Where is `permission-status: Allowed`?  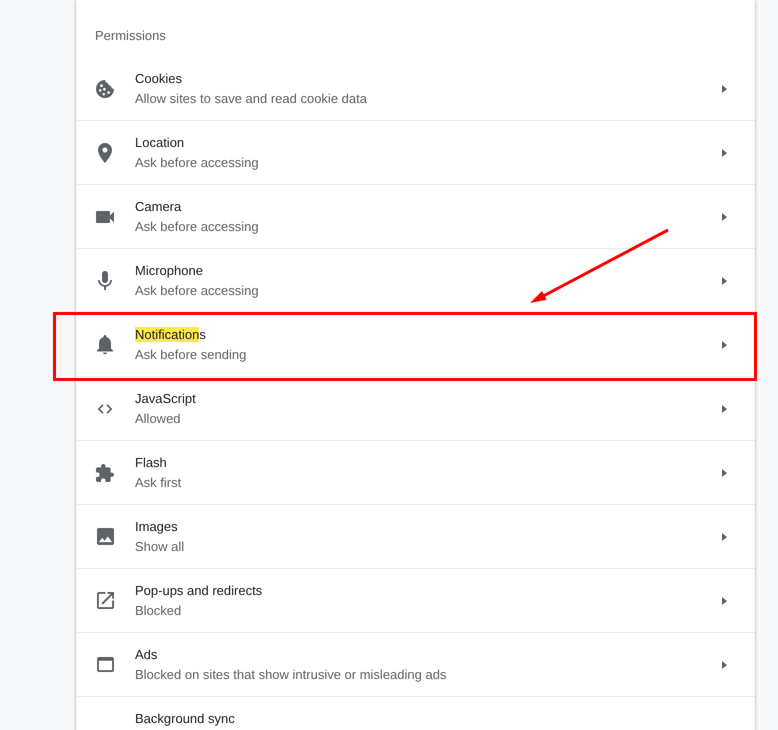
permission-status: Allowed is located at coordinates (158, 419).